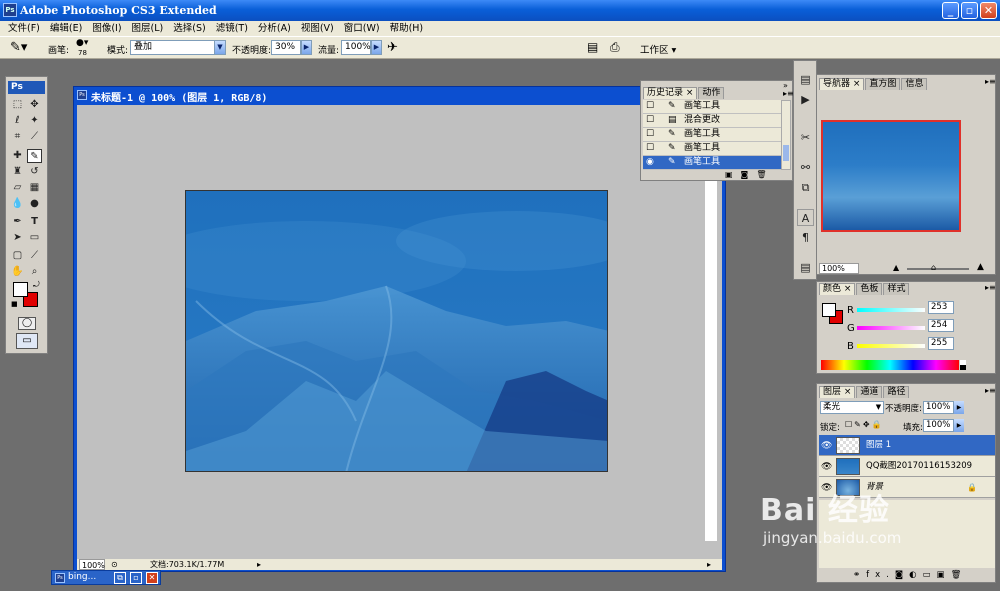 This screenshot has width=1000, height=591. Describe the element at coordinates (17, 272) in the screenshot. I see `hand-tool-icon: ✋` at that location.